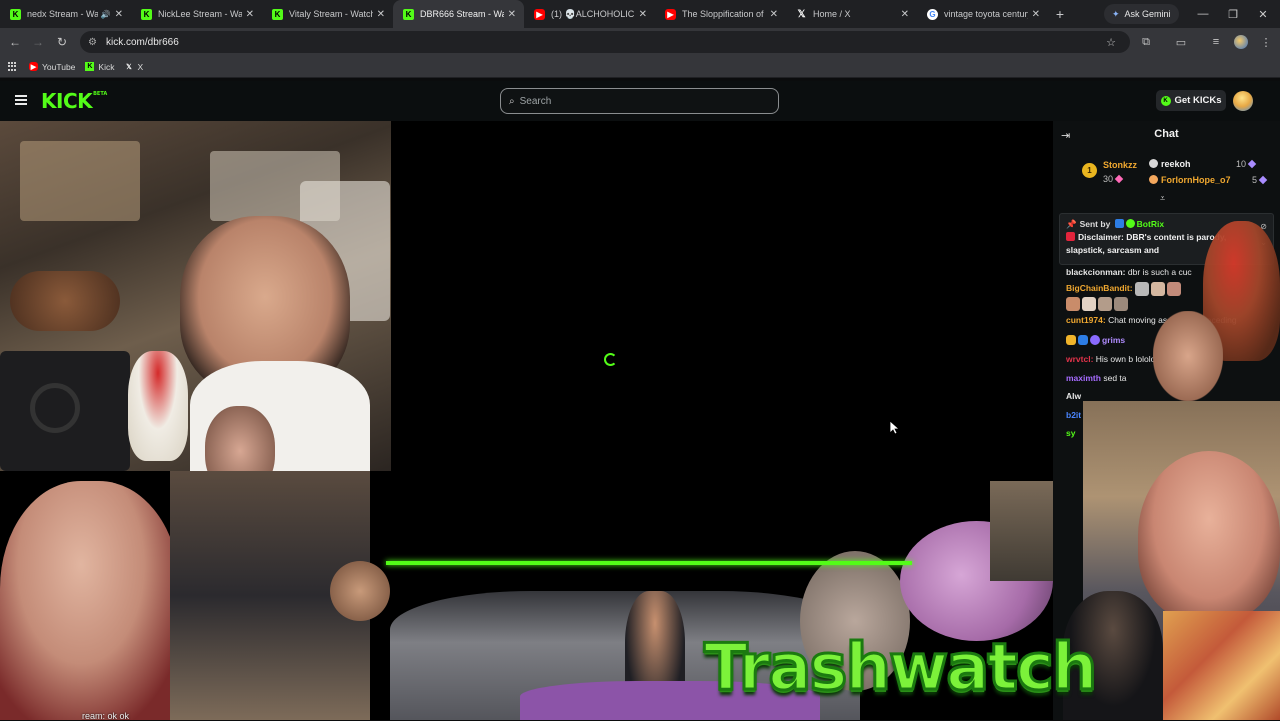 The height and width of the screenshot is (721, 1280). I want to click on bookmark-kick: K Kick, so click(99, 67).